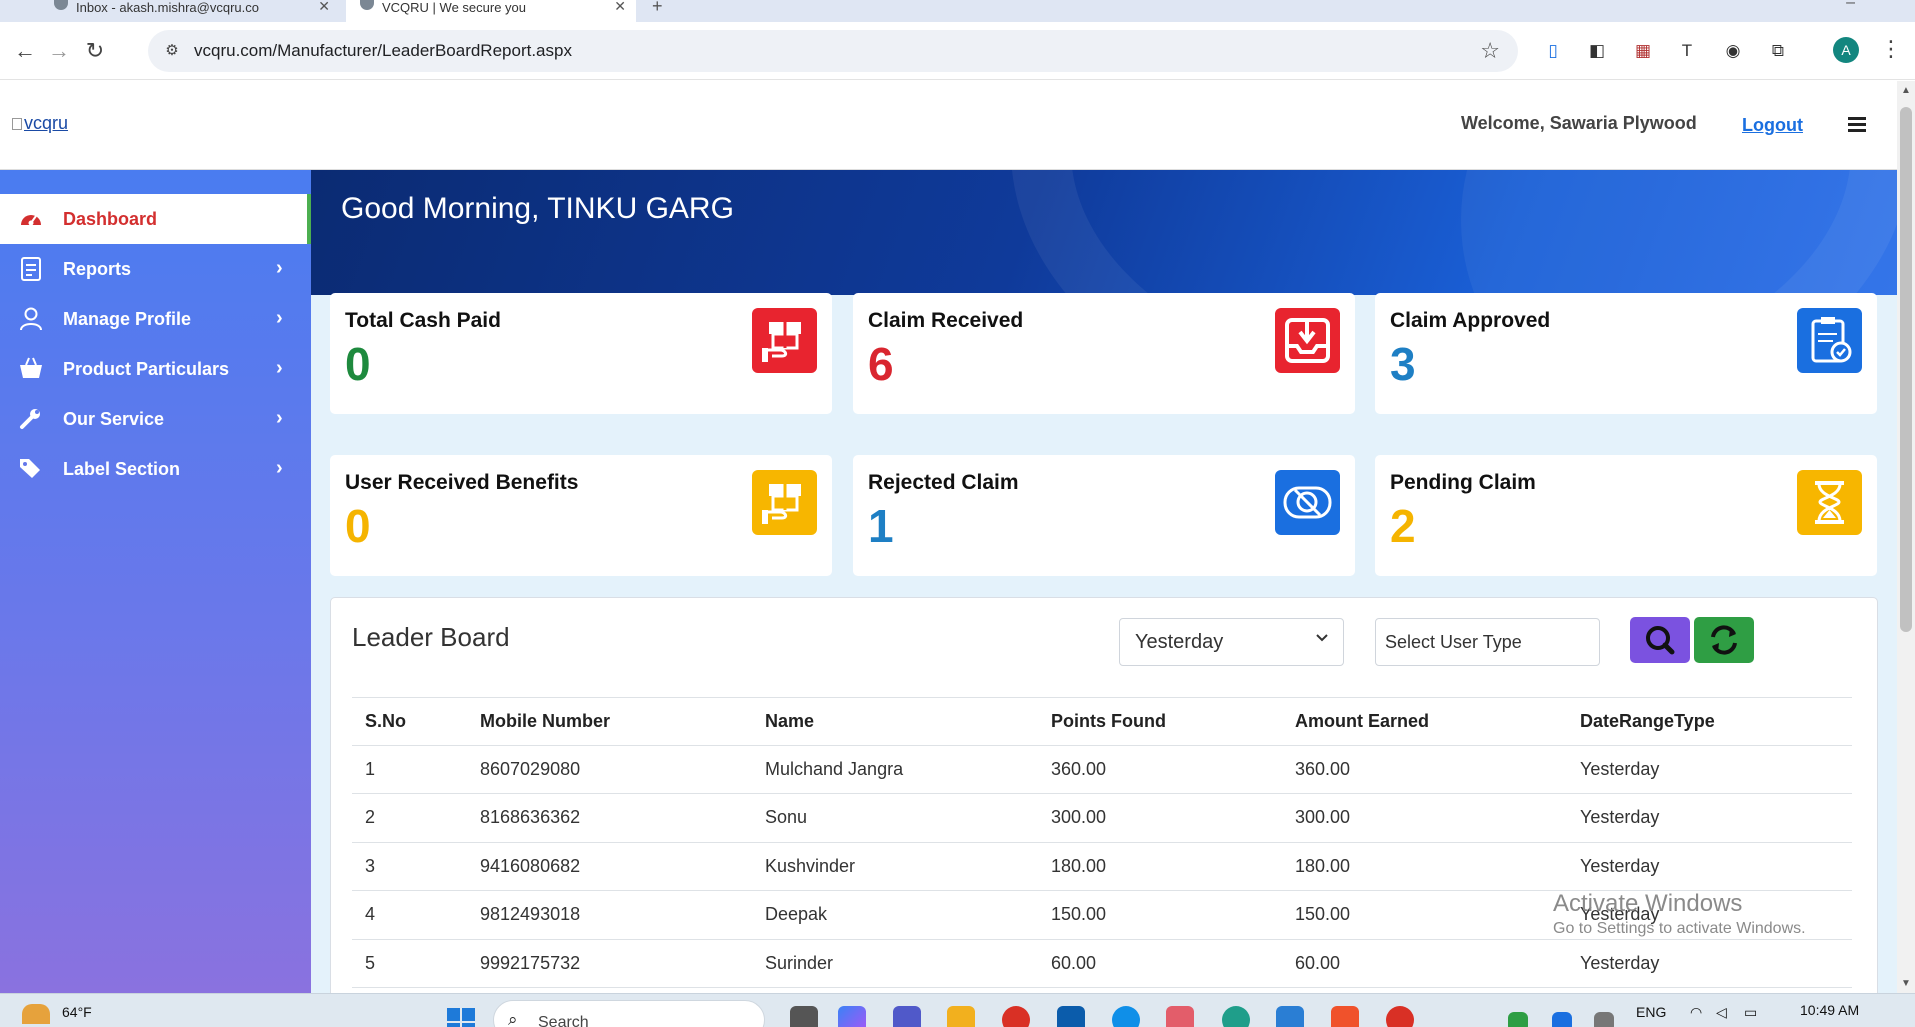 This screenshot has width=1915, height=1027. I want to click on sidebar-item-dashboard: Dashboard, so click(155, 219).